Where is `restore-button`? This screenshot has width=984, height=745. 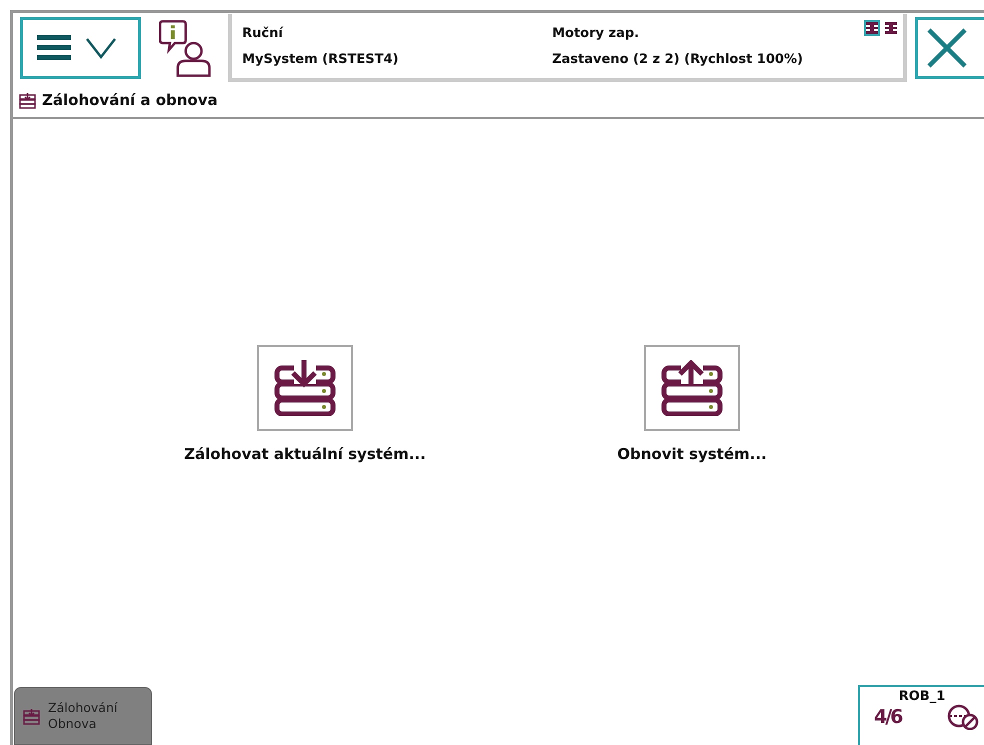 restore-button is located at coordinates (692, 388).